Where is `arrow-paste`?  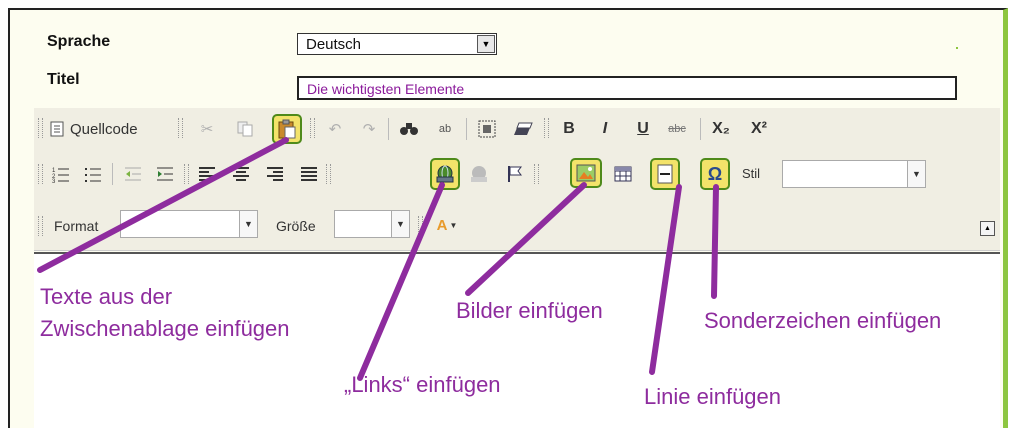 arrow-paste is located at coordinates (163, 205).